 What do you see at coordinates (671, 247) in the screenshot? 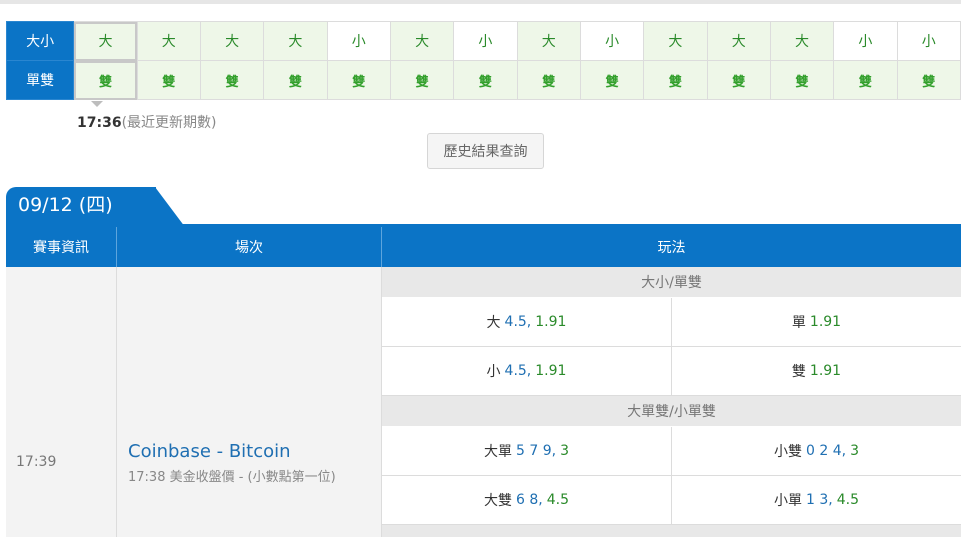
I see `header-bet-types: 玩法` at bounding box center [671, 247].